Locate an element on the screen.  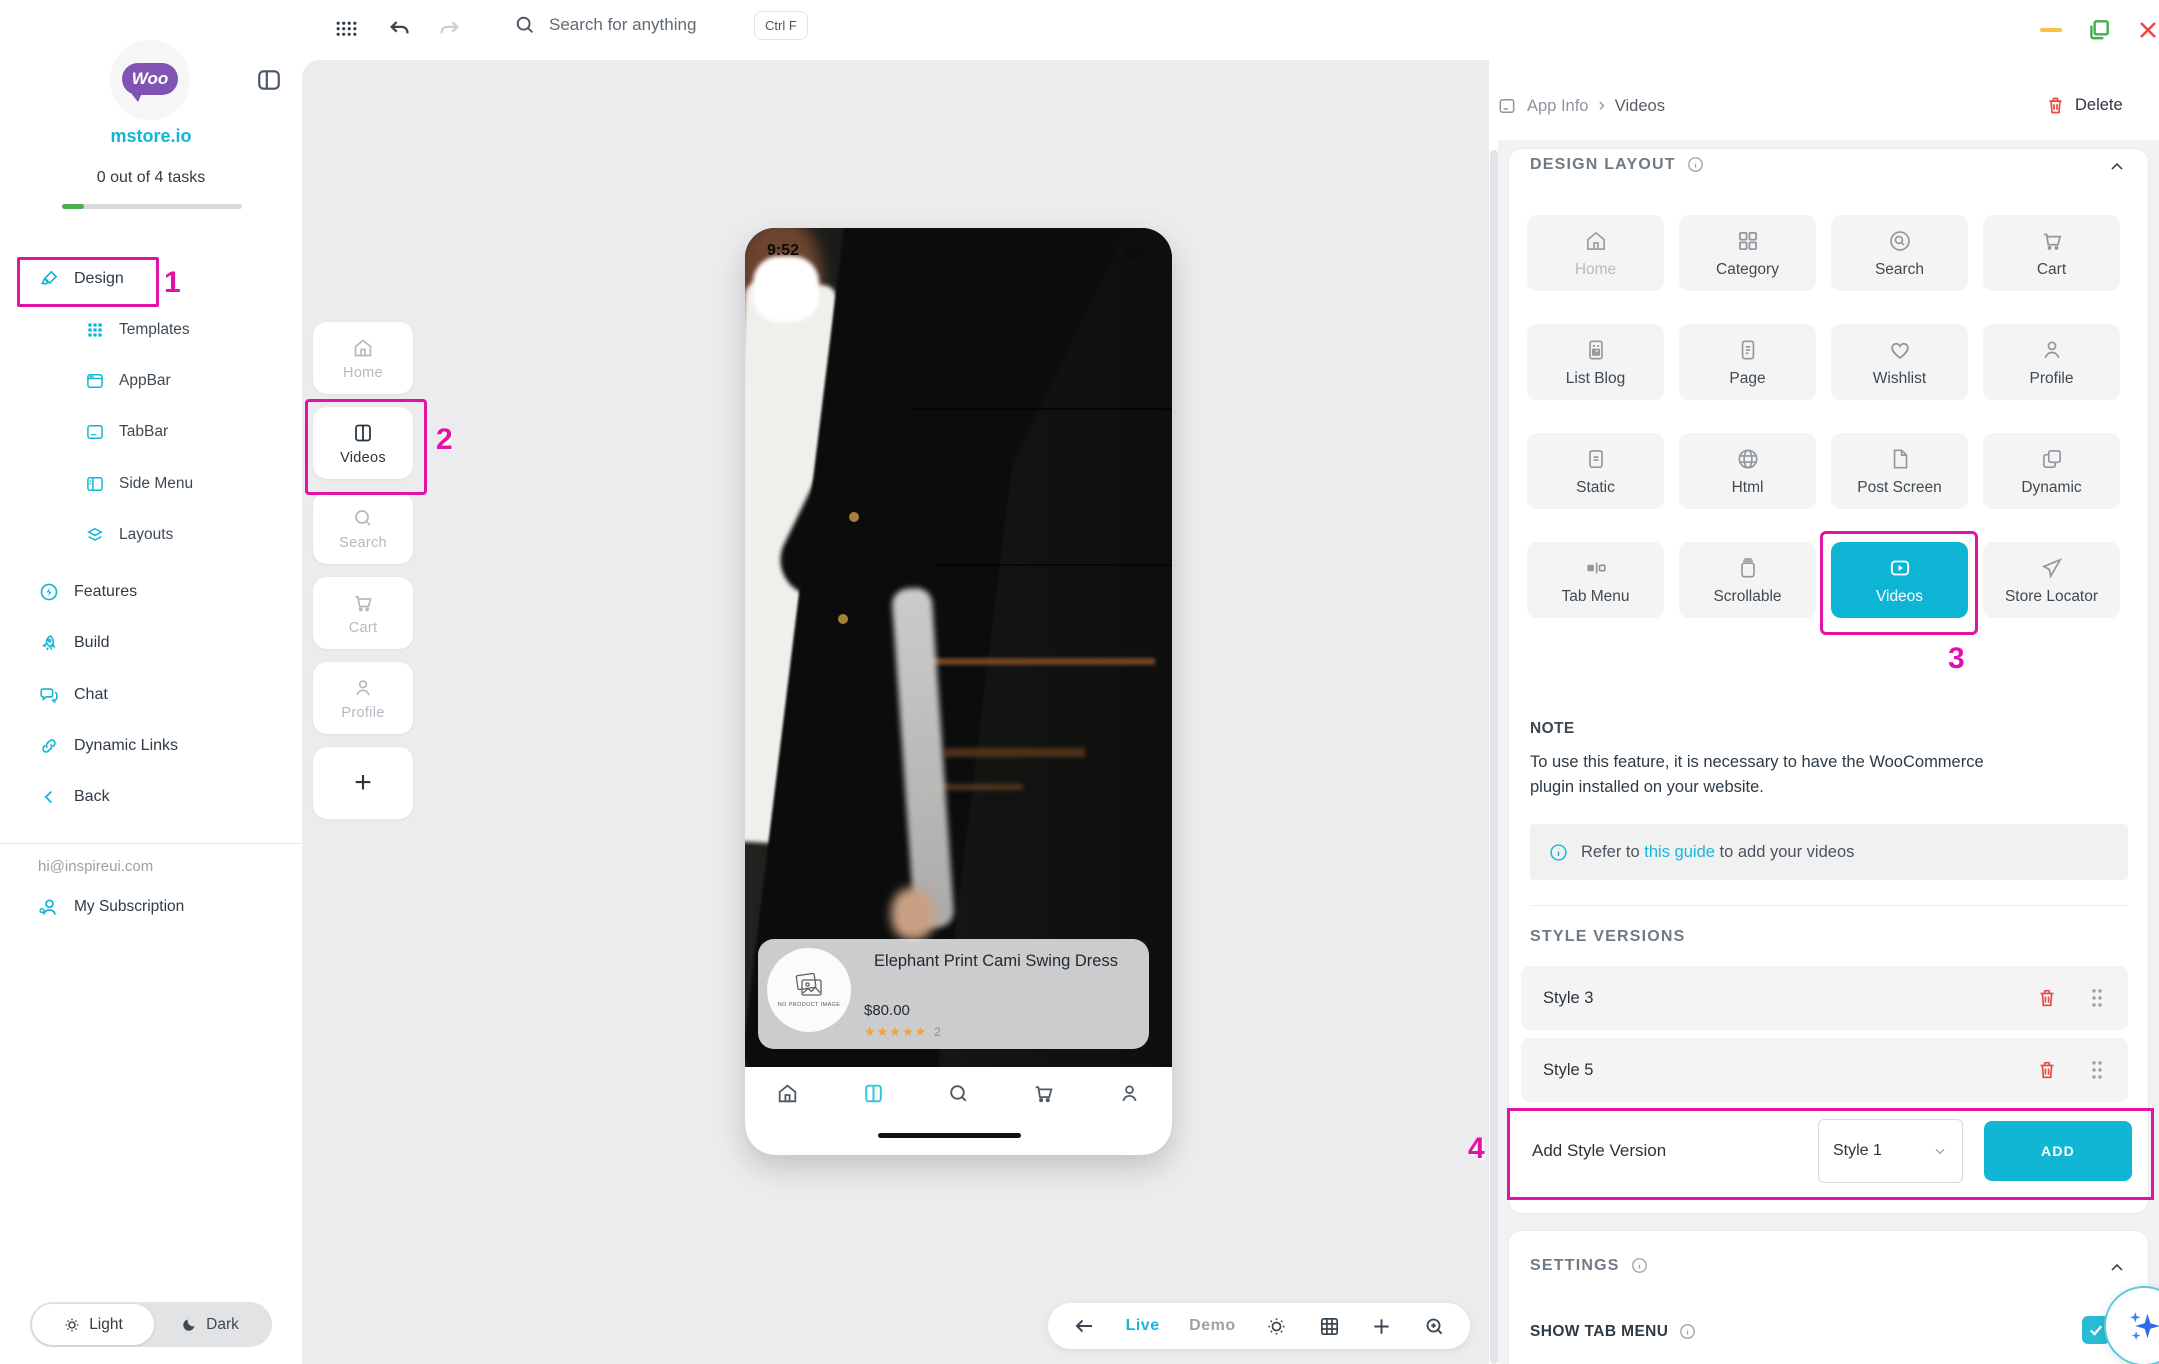
theme-light-segment: Light is located at coordinates (93, 1324).